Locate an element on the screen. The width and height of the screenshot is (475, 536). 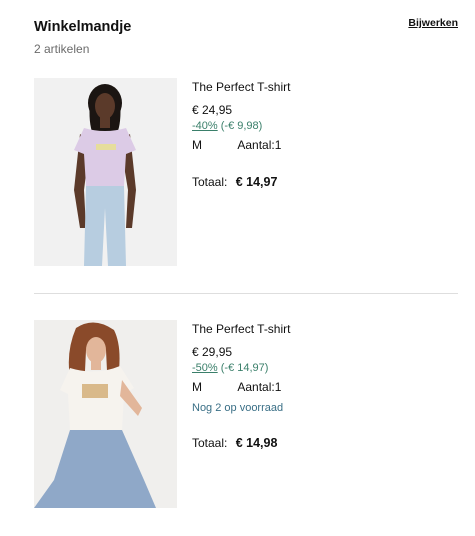
discount-info: -40% (-€ 9,98) is located at coordinates (227, 126).